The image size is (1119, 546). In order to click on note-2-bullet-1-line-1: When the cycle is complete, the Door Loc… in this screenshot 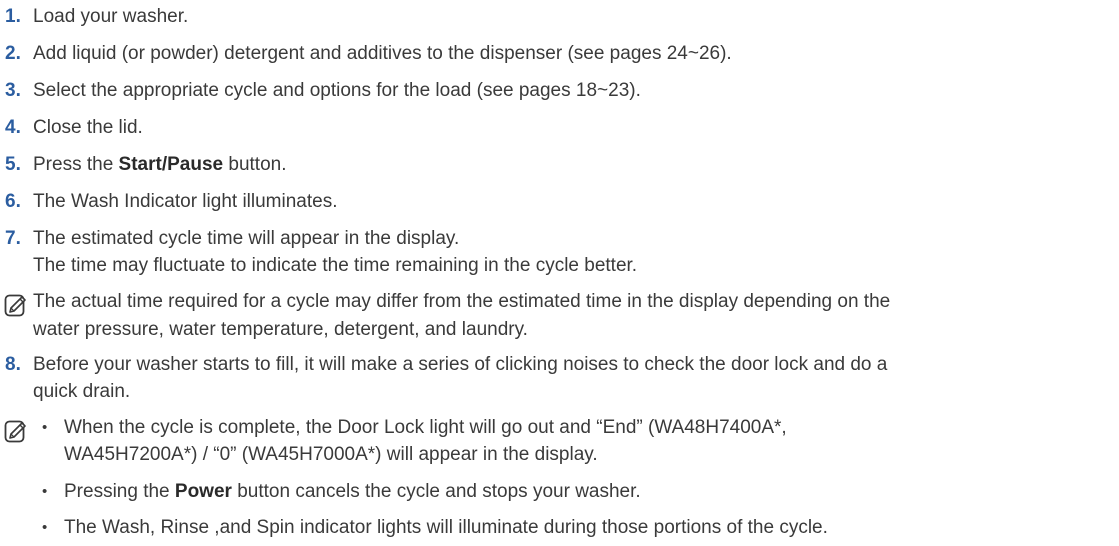, I will do `click(425, 427)`.